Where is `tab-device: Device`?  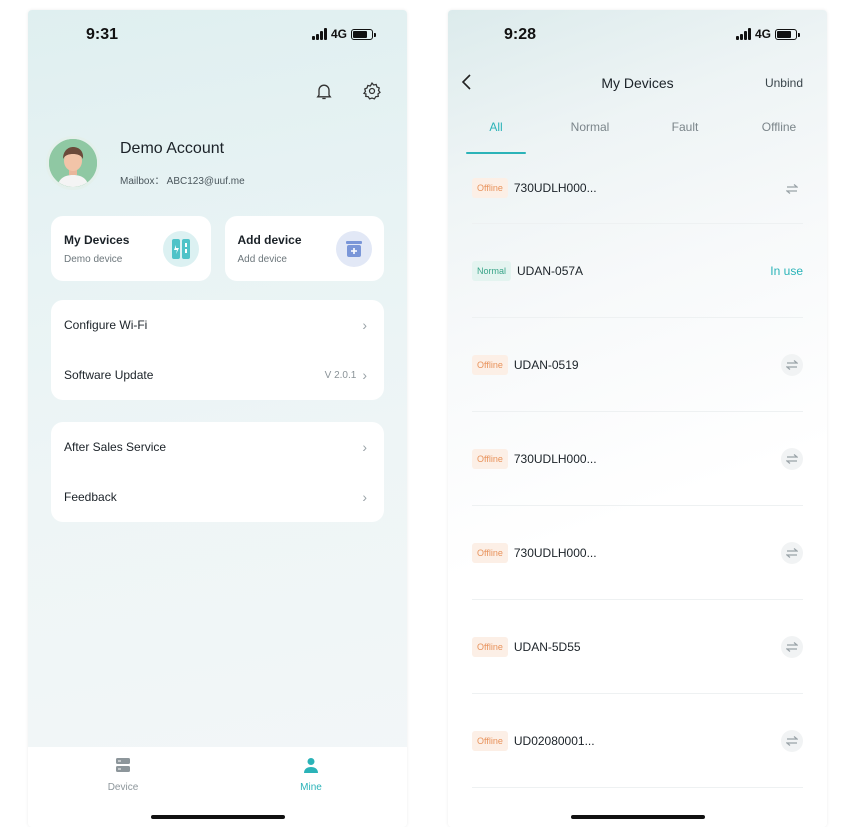 tab-device: Device is located at coordinates (123, 775).